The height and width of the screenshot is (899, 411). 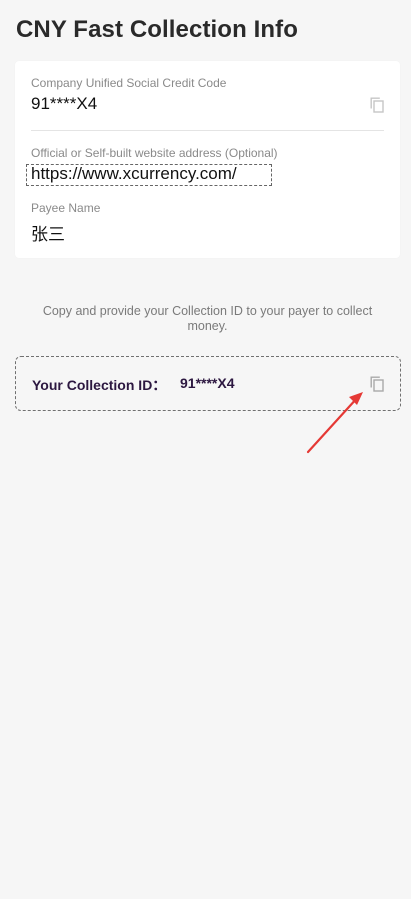 What do you see at coordinates (48, 234) in the screenshot?
I see `payee-value: 张三` at bounding box center [48, 234].